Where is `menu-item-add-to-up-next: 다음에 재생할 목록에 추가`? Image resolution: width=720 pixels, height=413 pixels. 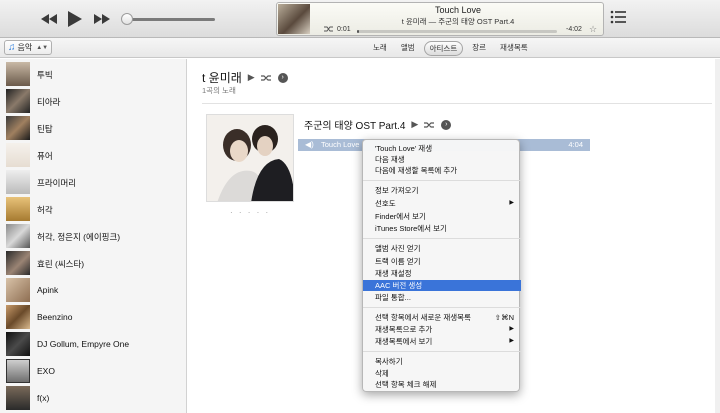
menu-item-add-to-up-next: 다음에 재생할 목록에 추가 is located at coordinates (442, 170).